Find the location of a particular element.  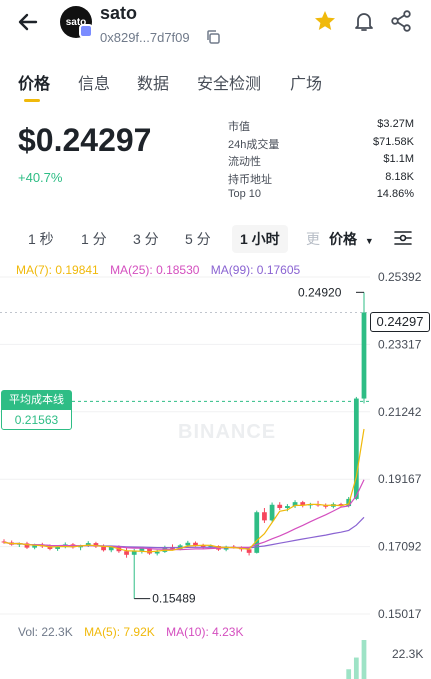

tab-data: 数据 is located at coordinates (153, 82).